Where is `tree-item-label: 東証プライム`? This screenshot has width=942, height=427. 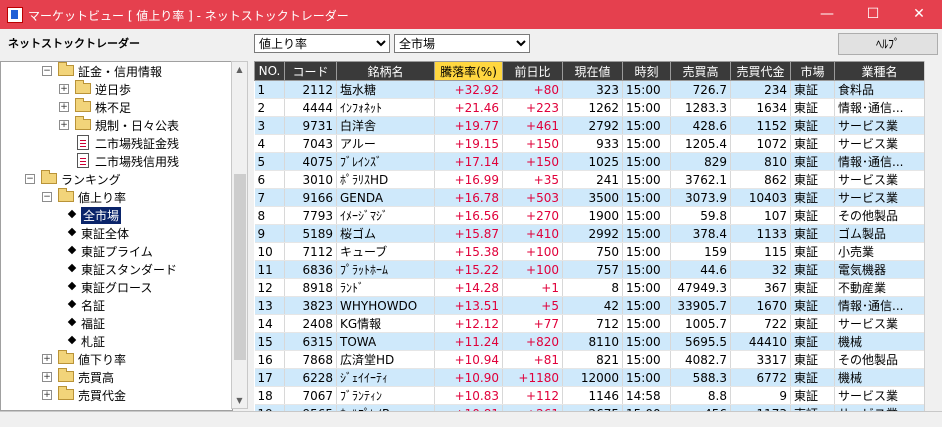 tree-item-label: 東証プライム is located at coordinates (117, 252).